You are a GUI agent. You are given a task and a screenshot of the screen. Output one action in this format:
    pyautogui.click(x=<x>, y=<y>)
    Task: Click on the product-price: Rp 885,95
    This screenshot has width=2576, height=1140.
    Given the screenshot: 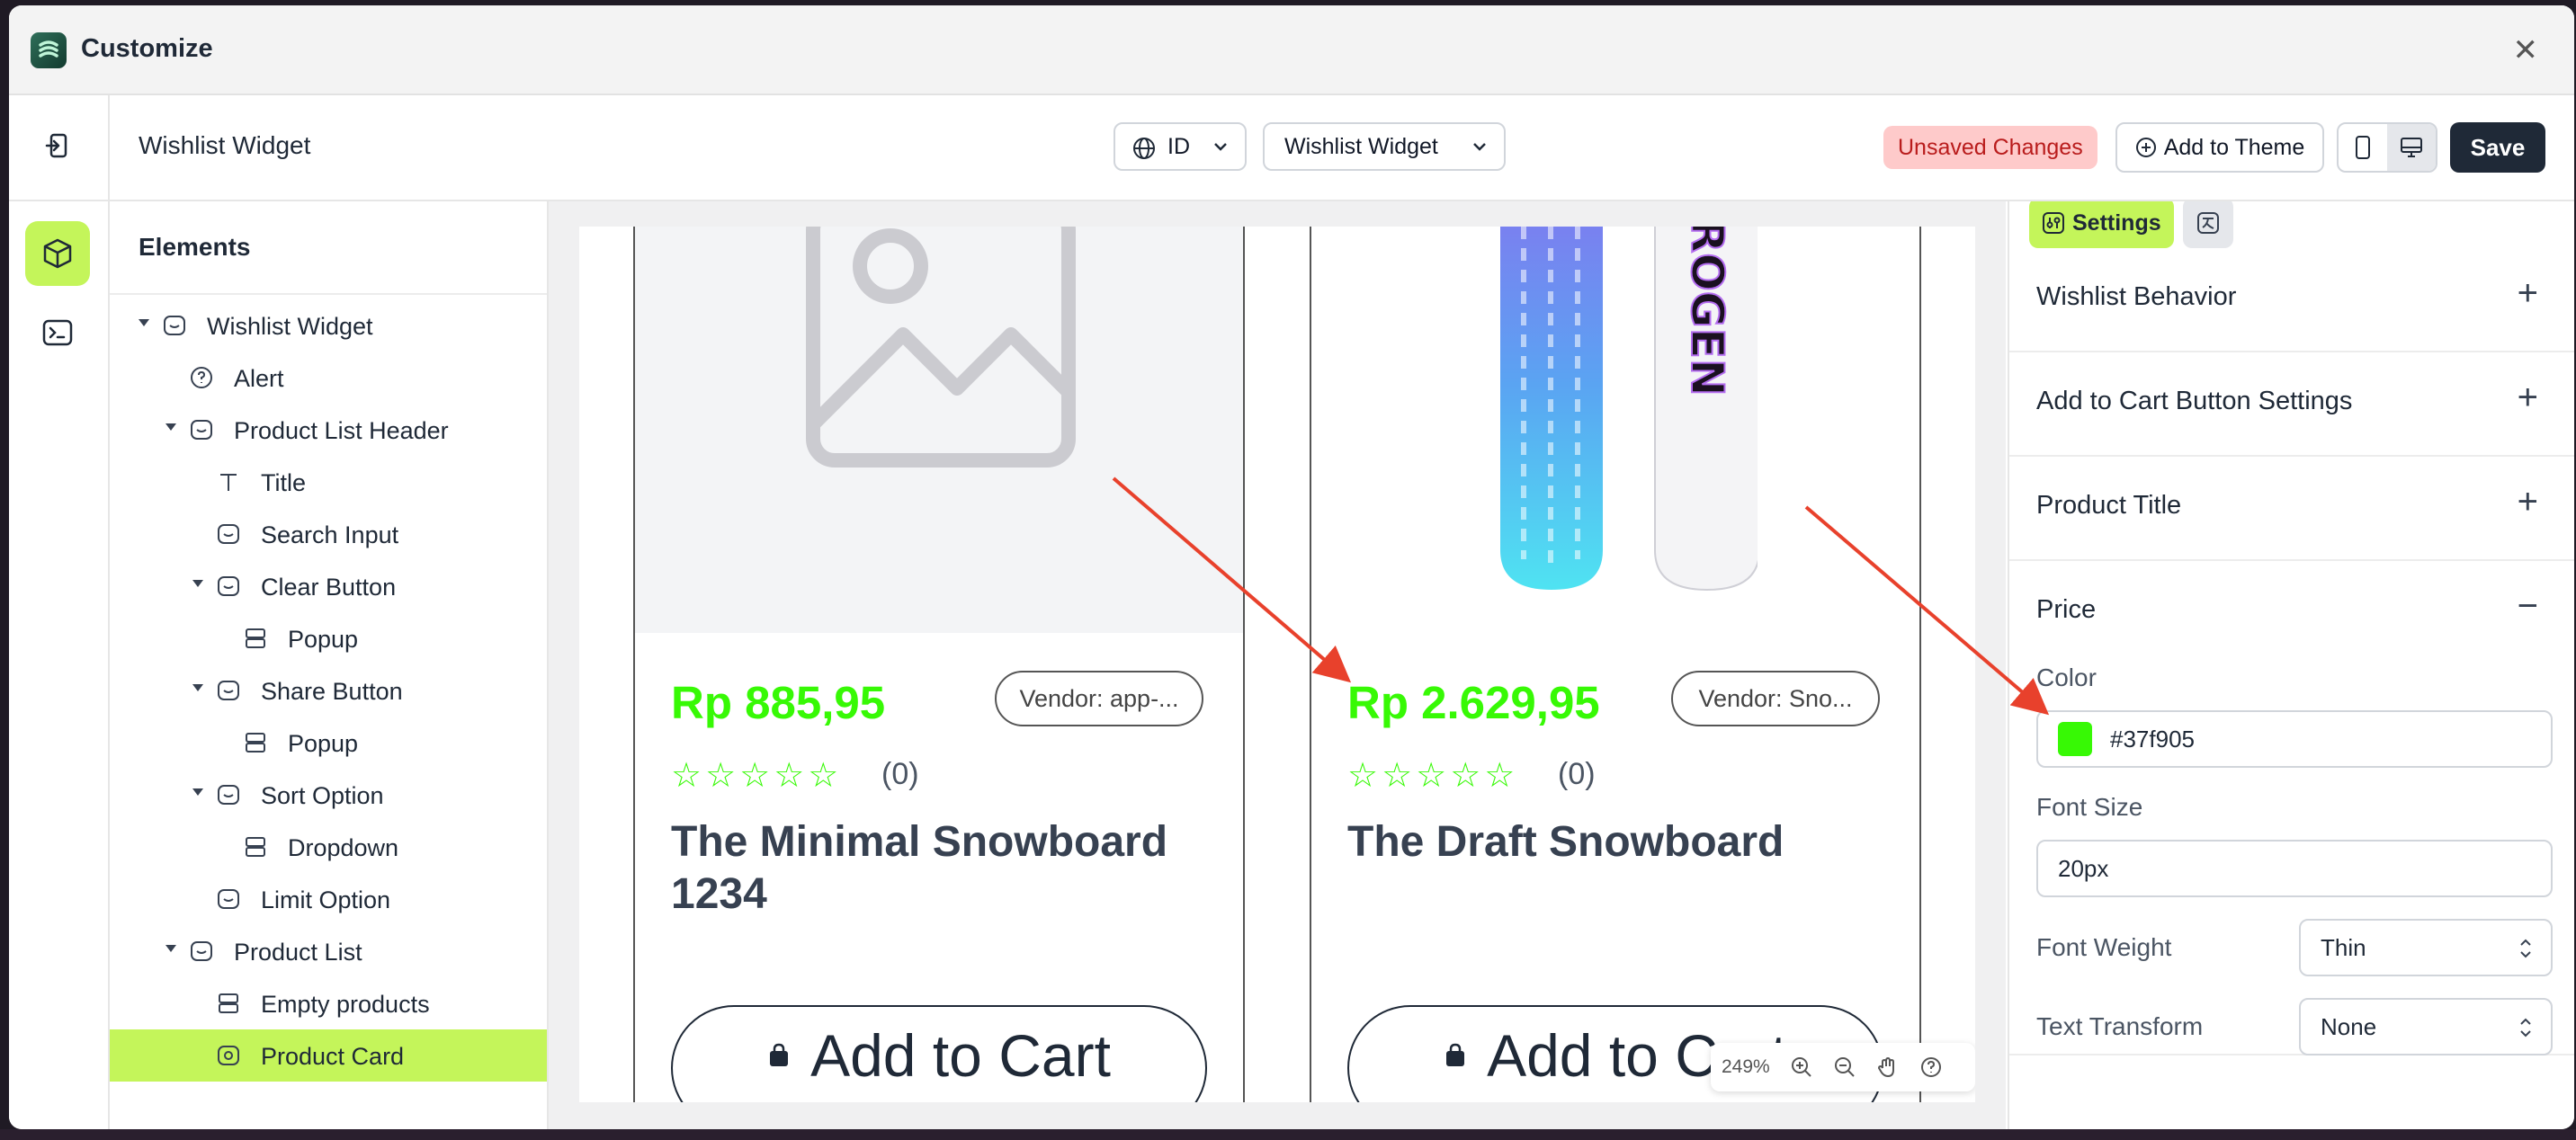 What is the action you would take?
    pyautogui.click(x=778, y=702)
    